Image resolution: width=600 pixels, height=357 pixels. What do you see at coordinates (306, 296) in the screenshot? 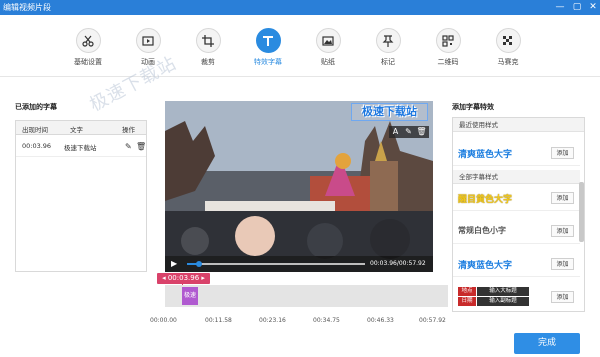
I see `timeline-track` at bounding box center [306, 296].